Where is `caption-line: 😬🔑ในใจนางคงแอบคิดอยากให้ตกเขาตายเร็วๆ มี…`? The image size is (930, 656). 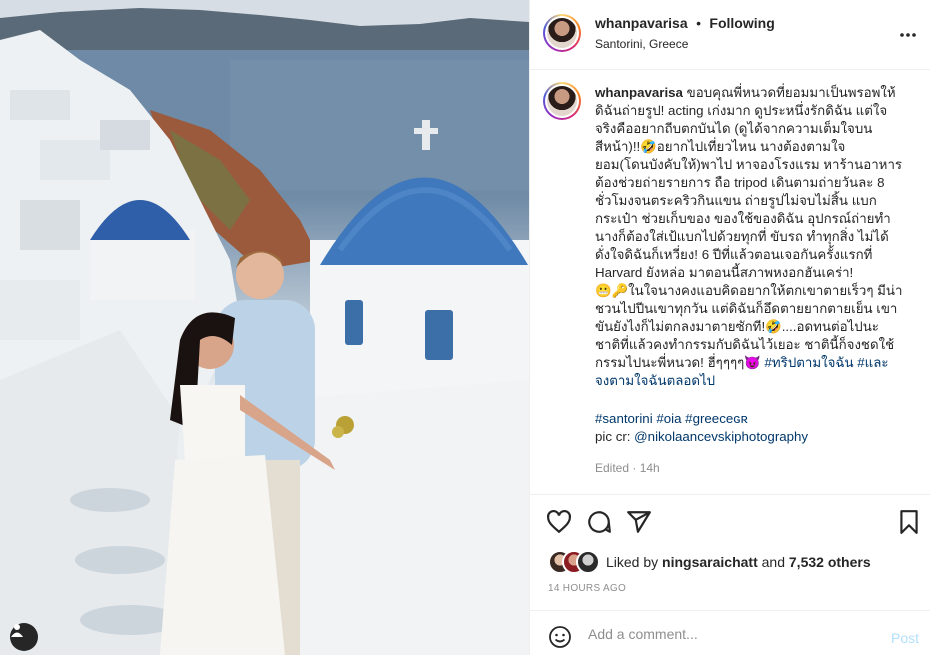 caption-line: 😬🔑ในใจนางคงแอบคิดอยากให้ตกเขาตายเร็วๆ มี… is located at coordinates (749, 290).